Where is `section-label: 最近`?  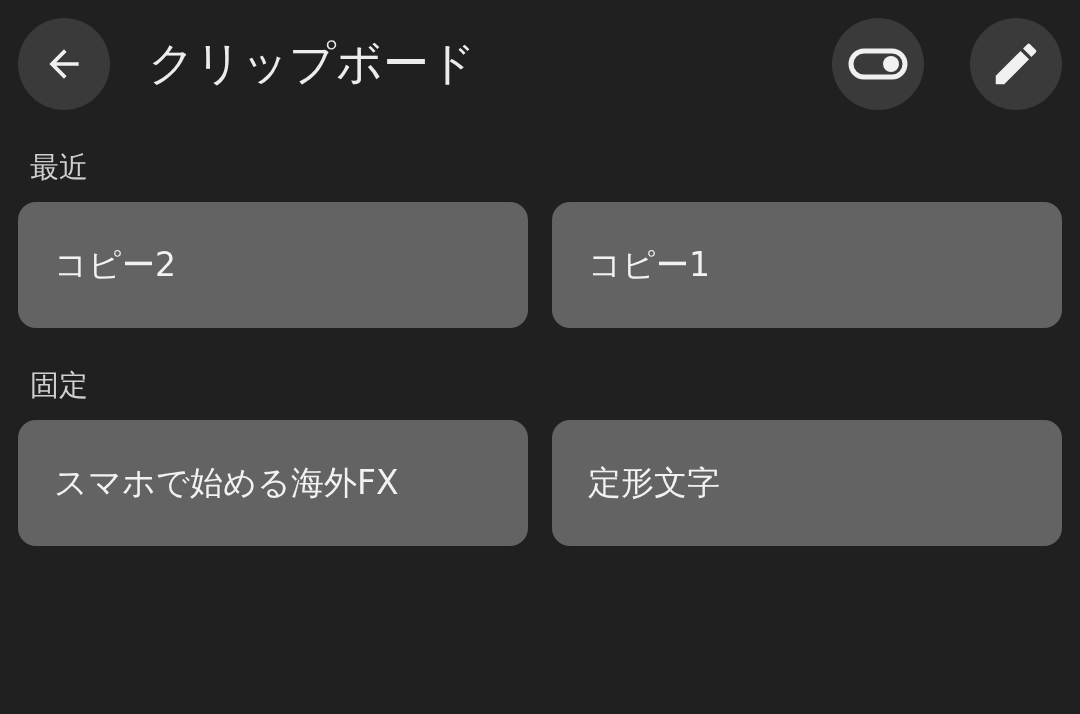
section-label: 最近 is located at coordinates (59, 167).